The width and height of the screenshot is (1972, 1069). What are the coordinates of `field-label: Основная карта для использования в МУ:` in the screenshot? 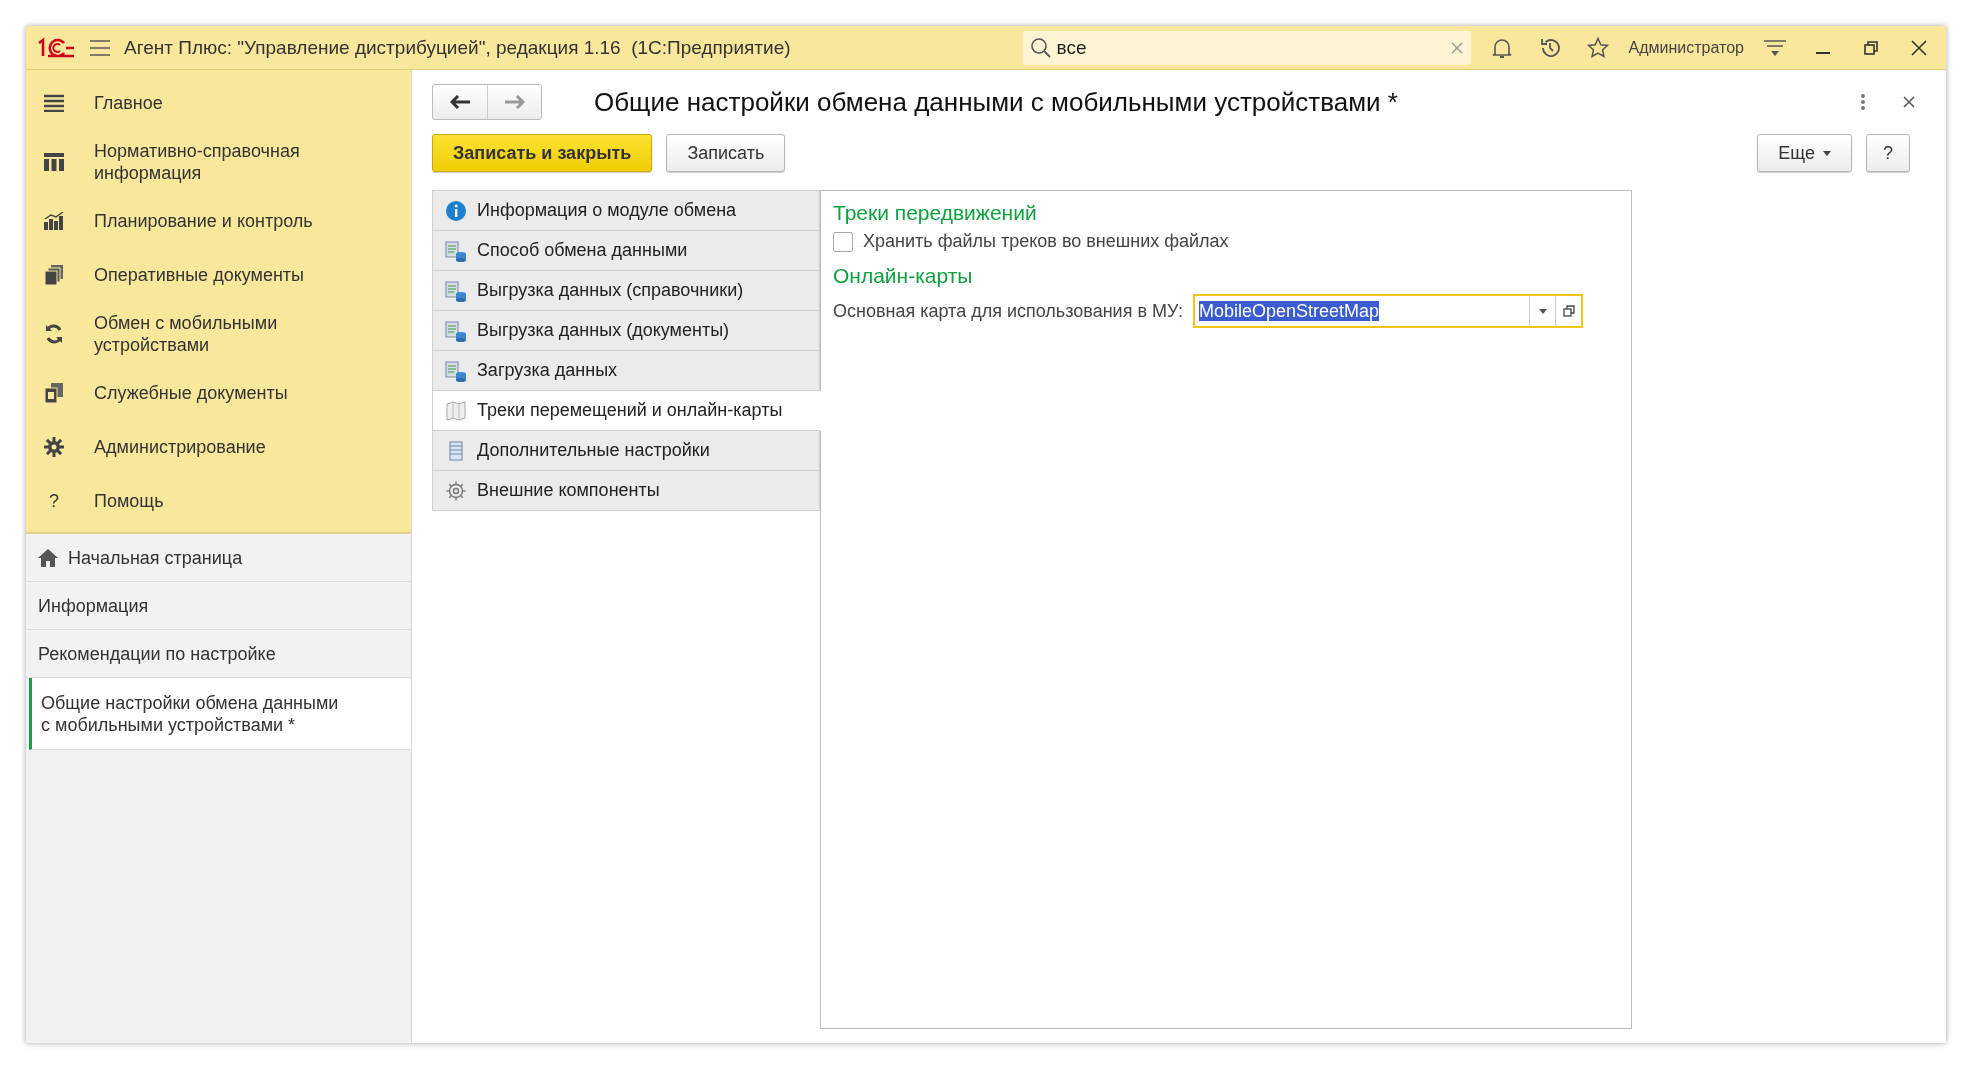 It's located at (1008, 311).